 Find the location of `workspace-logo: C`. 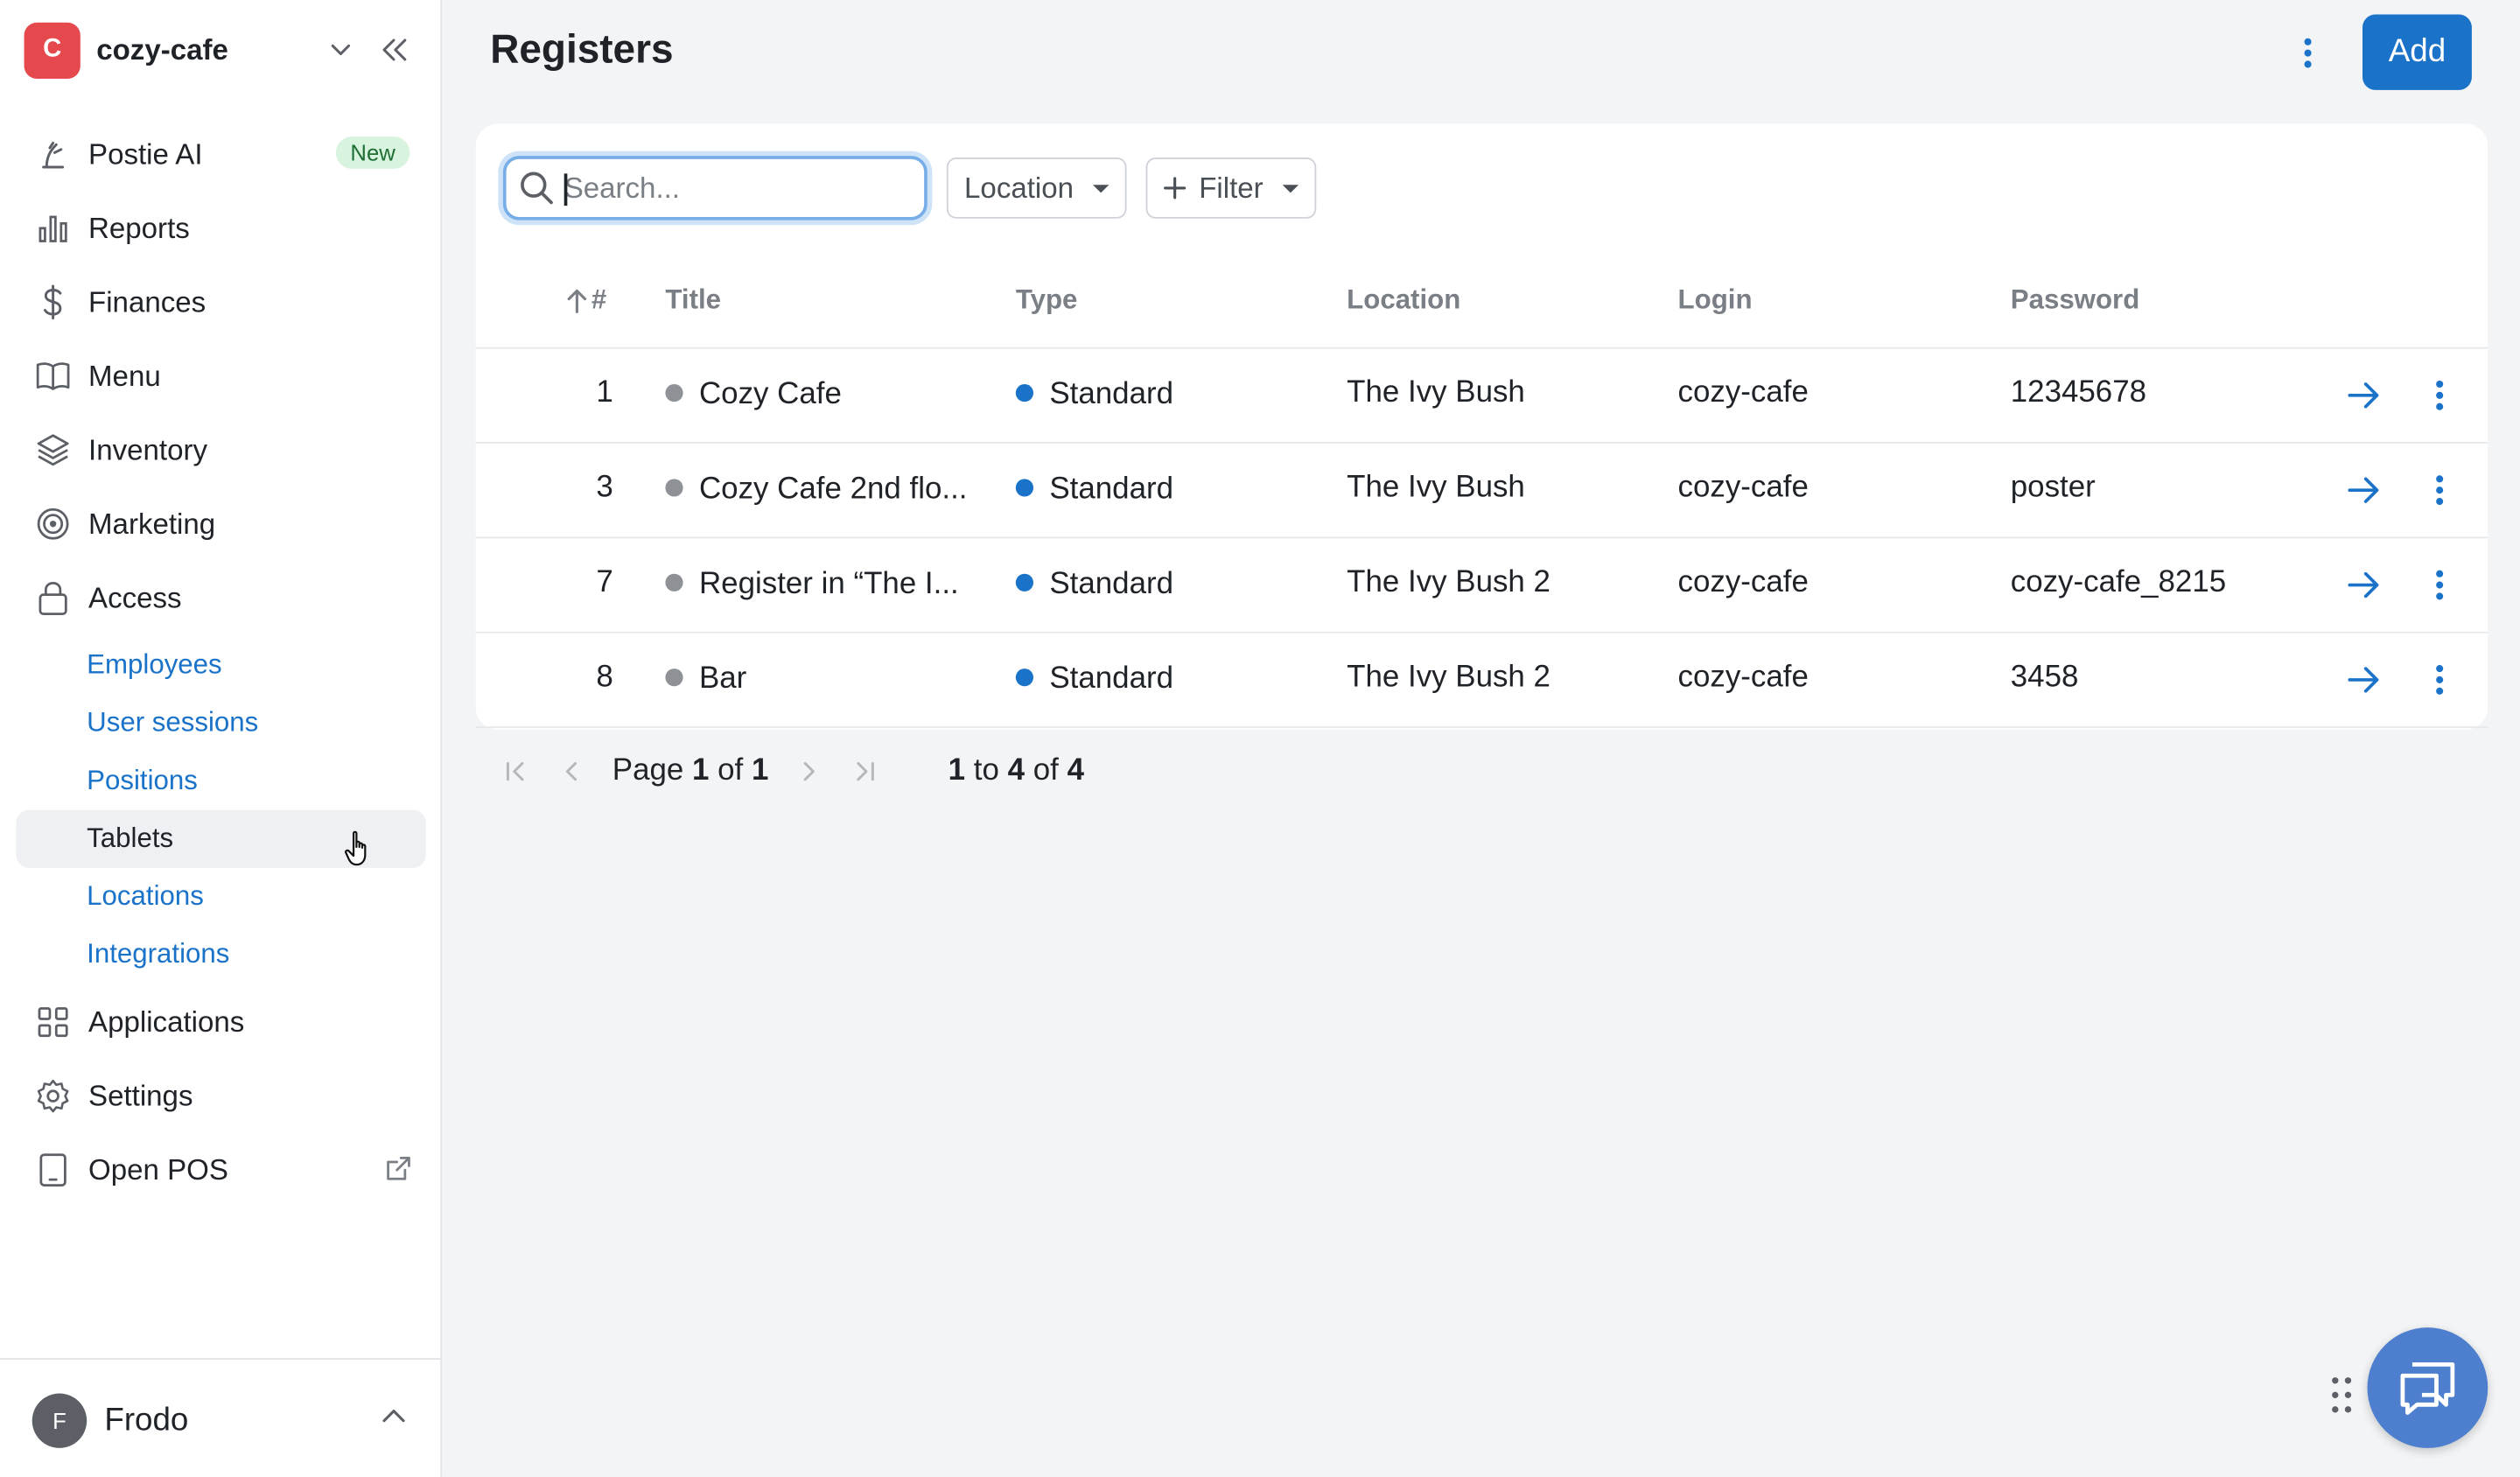

workspace-logo: C is located at coordinates (52, 50).